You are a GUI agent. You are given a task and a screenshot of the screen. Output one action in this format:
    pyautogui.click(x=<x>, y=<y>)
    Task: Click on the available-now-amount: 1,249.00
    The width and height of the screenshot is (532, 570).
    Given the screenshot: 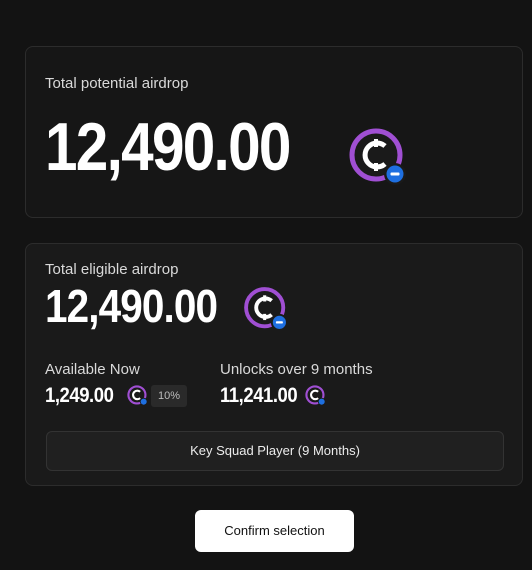 What is the action you would take?
    pyautogui.click(x=79, y=395)
    